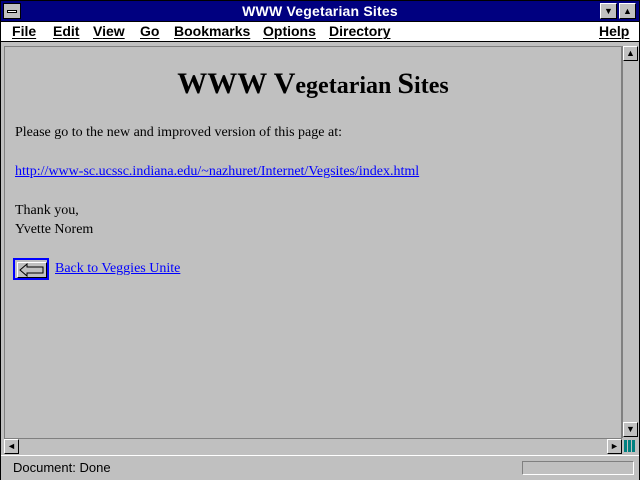  I want to click on left-arrow-icon, so click(31, 270).